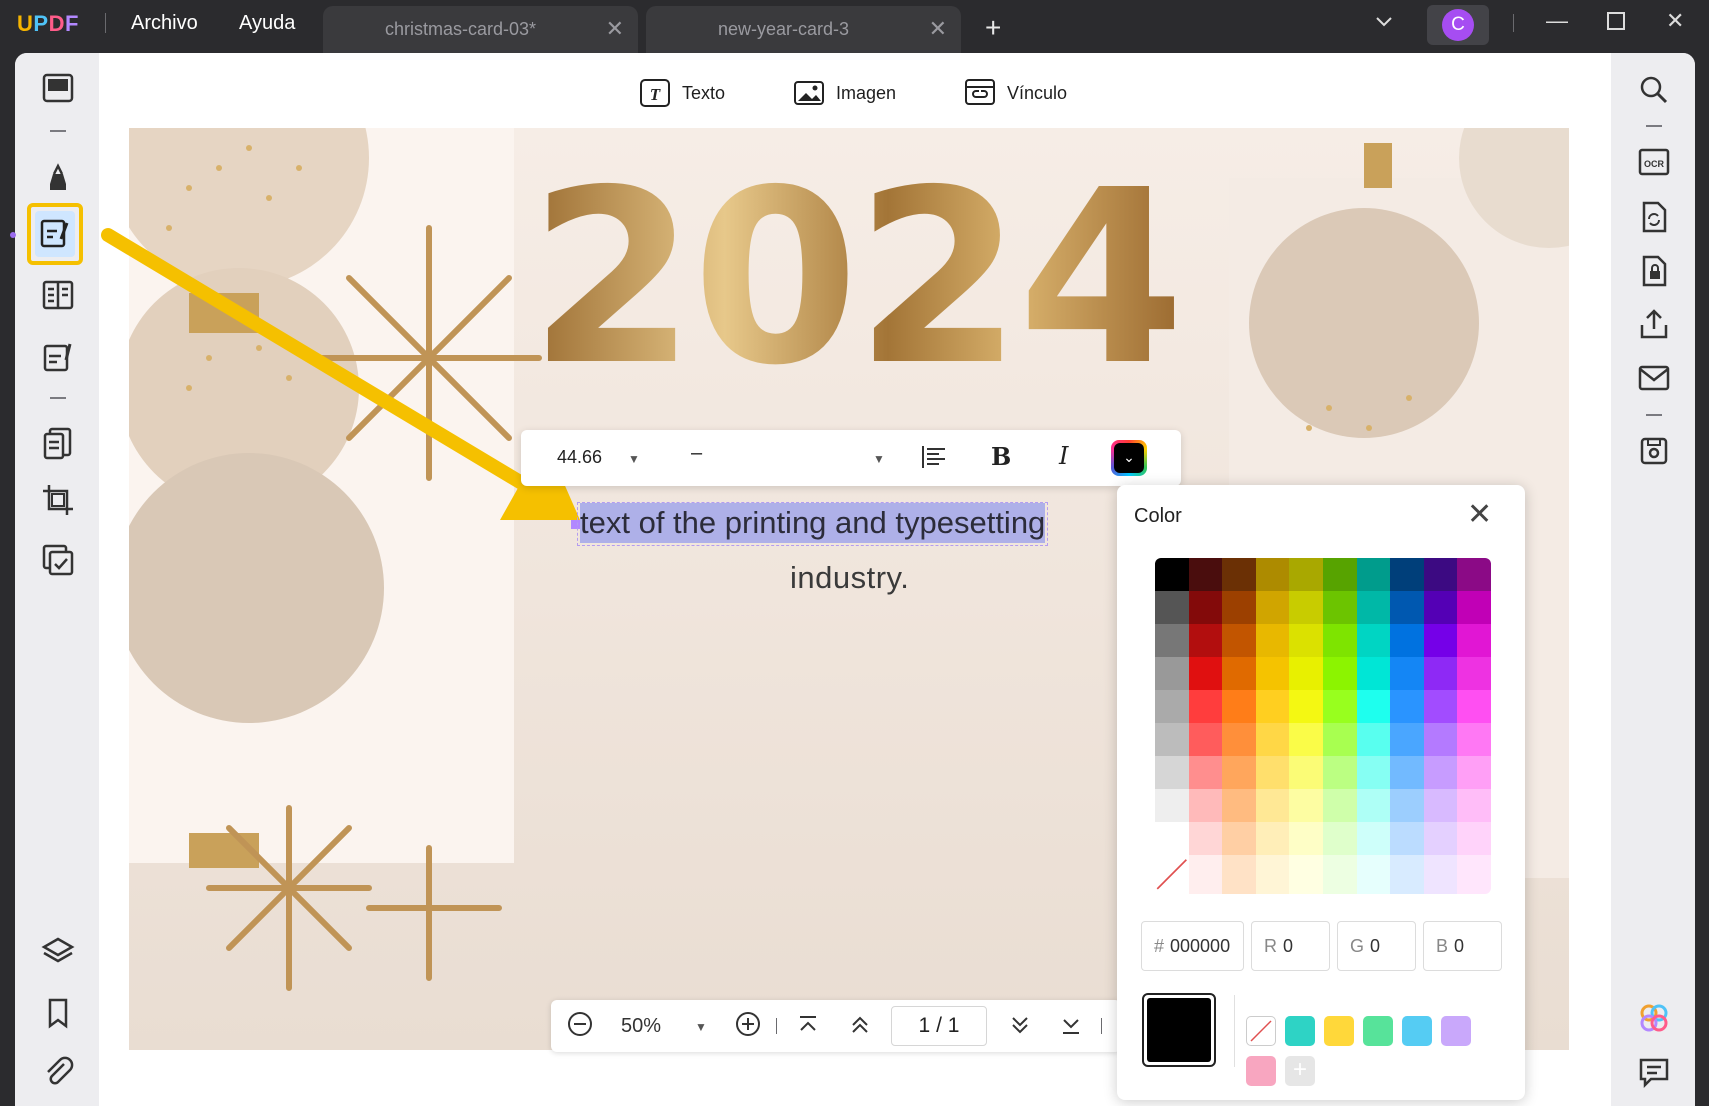 This screenshot has width=1709, height=1106. I want to click on chevron-down-icon, so click(1384, 22).